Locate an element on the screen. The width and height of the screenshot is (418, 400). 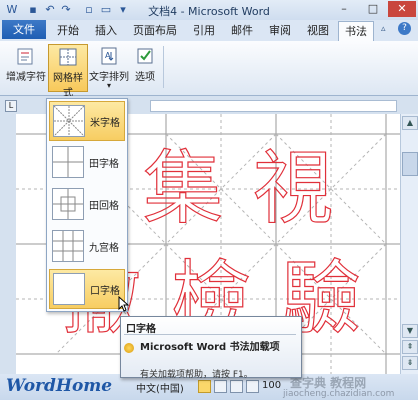
addin-gear-icon is located at coordinates (129, 348).